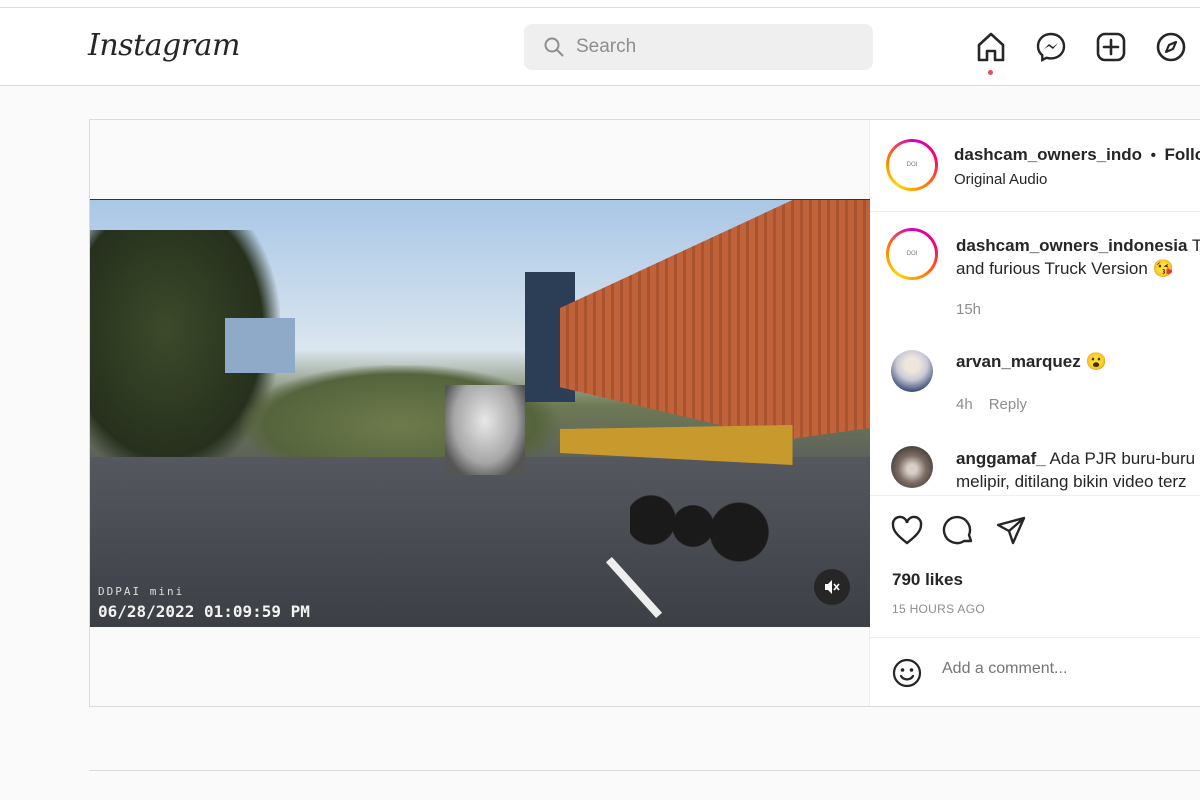  What do you see at coordinates (969, 309) in the screenshot?
I see `caption-time: 15h` at bounding box center [969, 309].